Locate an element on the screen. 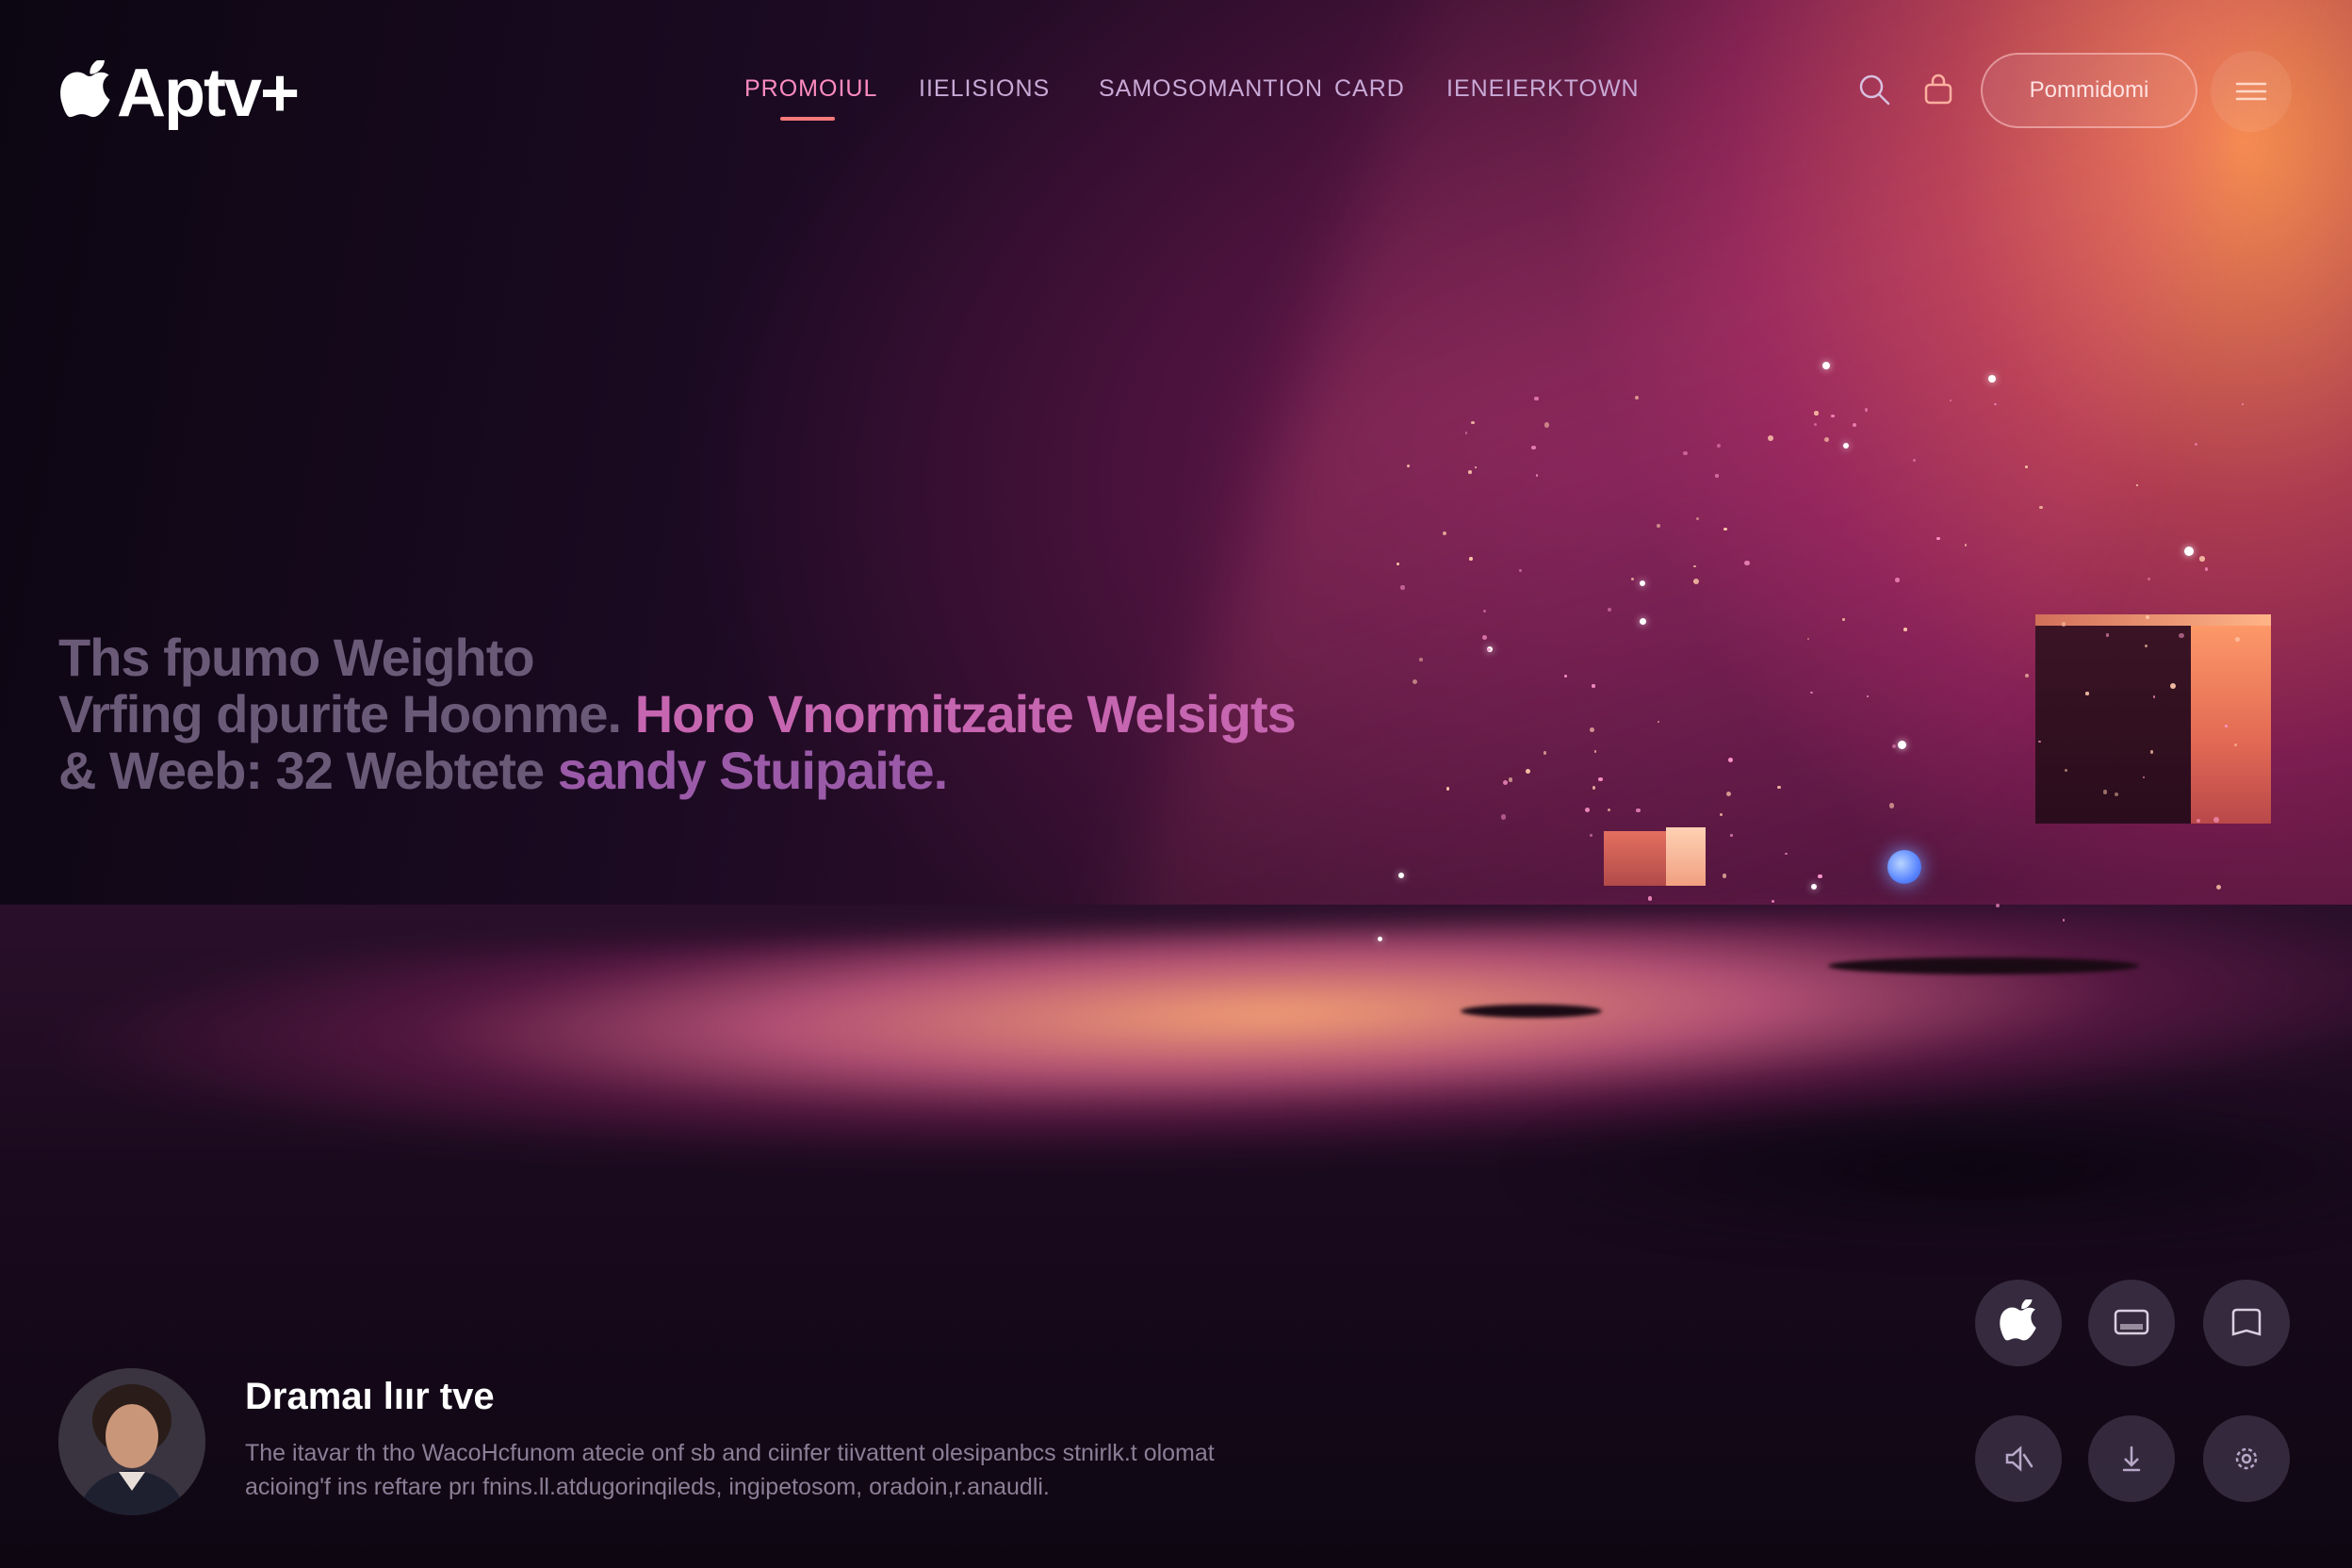 The width and height of the screenshot is (2352, 1568). nav-item-samosomantion: SAMOSOMANTION is located at coordinates (1211, 89).